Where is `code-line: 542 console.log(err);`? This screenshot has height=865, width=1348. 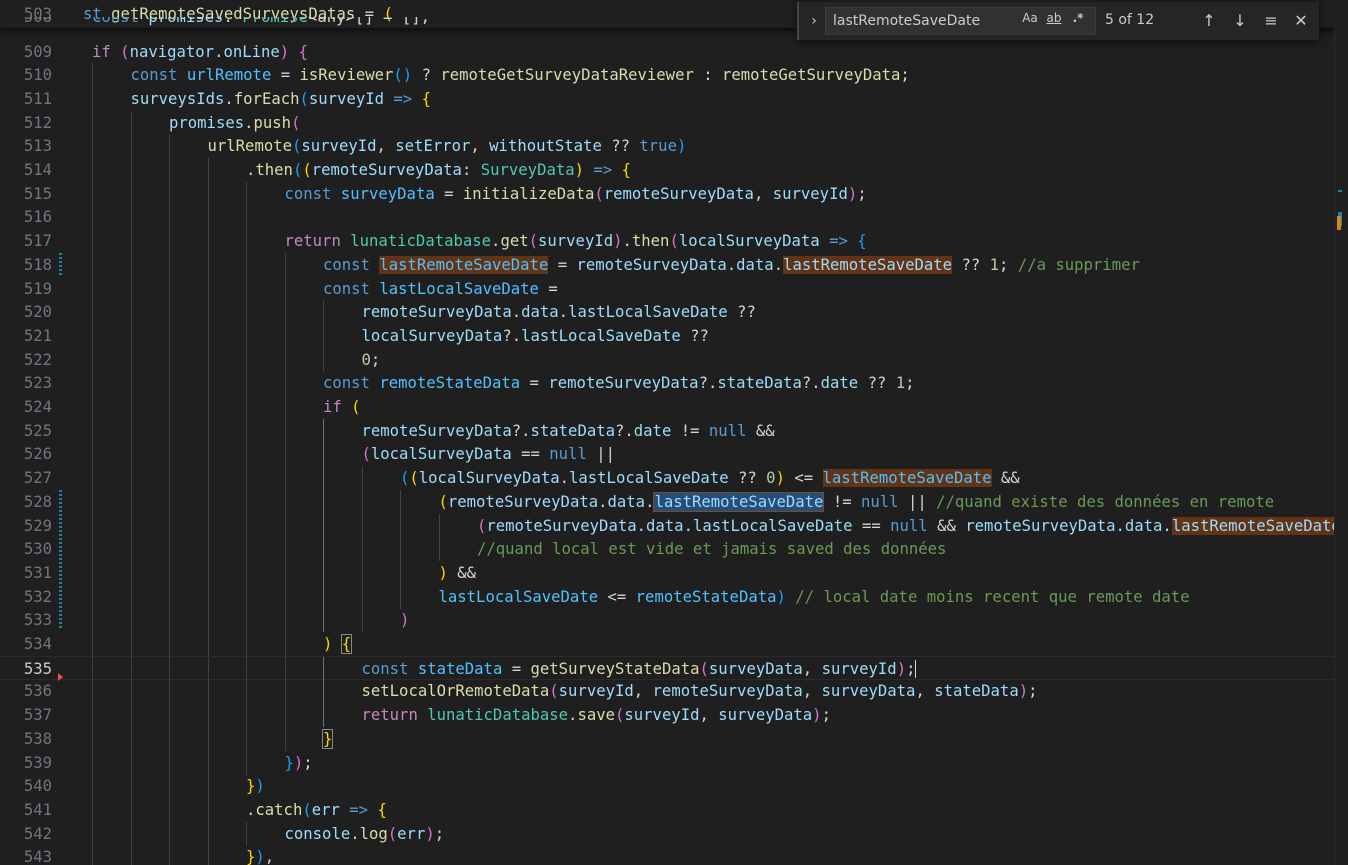
code-line: 542 console.log(err); is located at coordinates (667, 833).